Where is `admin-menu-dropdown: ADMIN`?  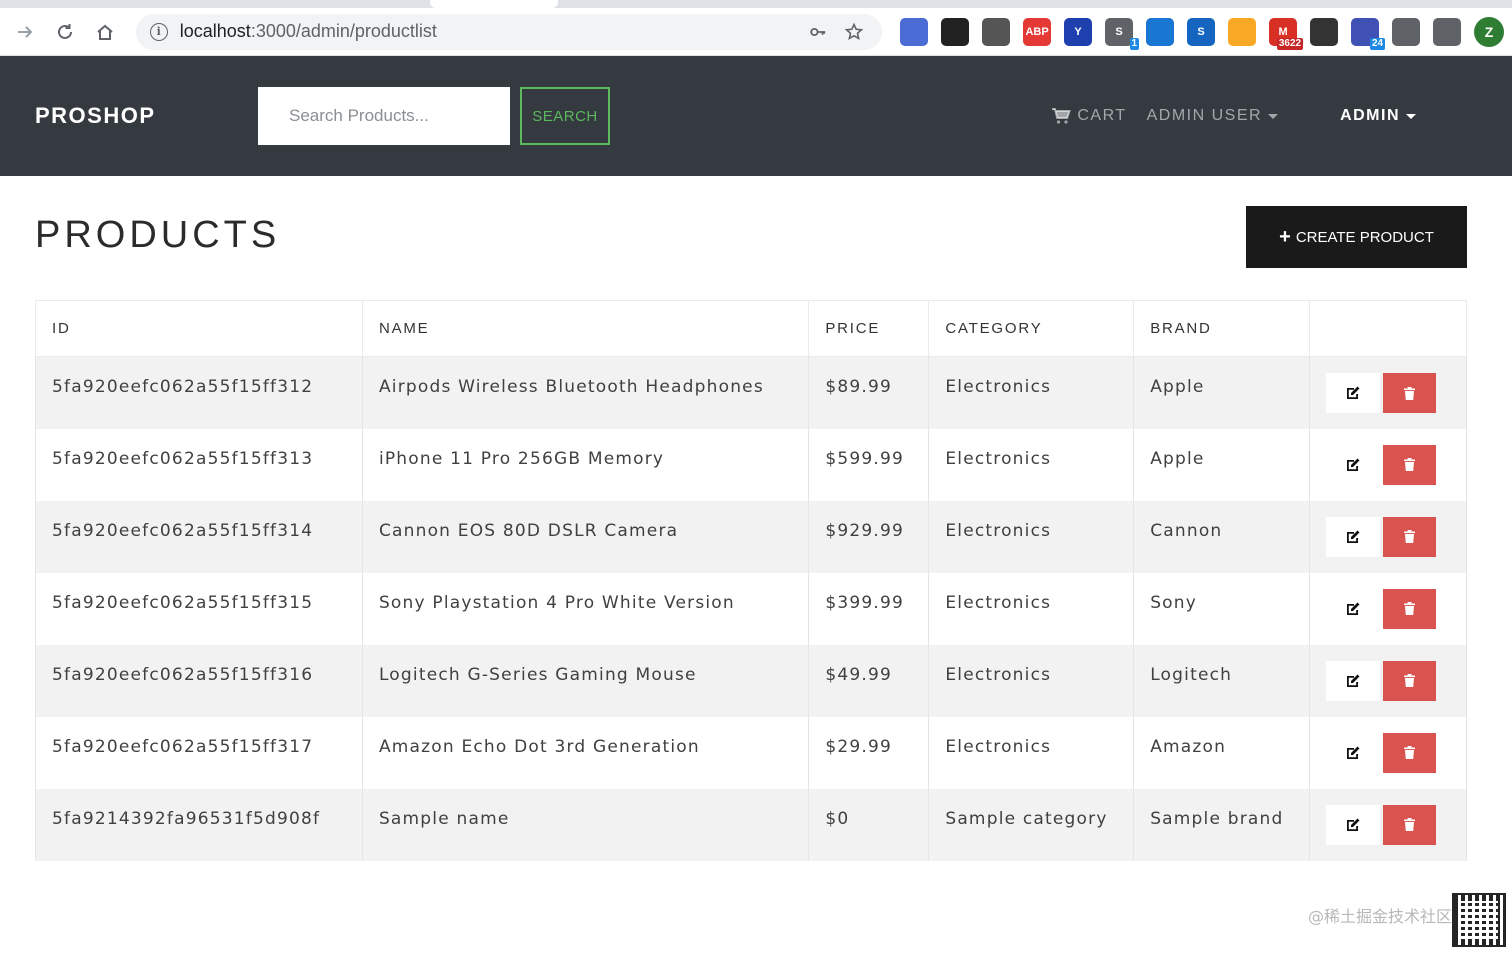 admin-menu-dropdown: ADMIN is located at coordinates (1378, 116).